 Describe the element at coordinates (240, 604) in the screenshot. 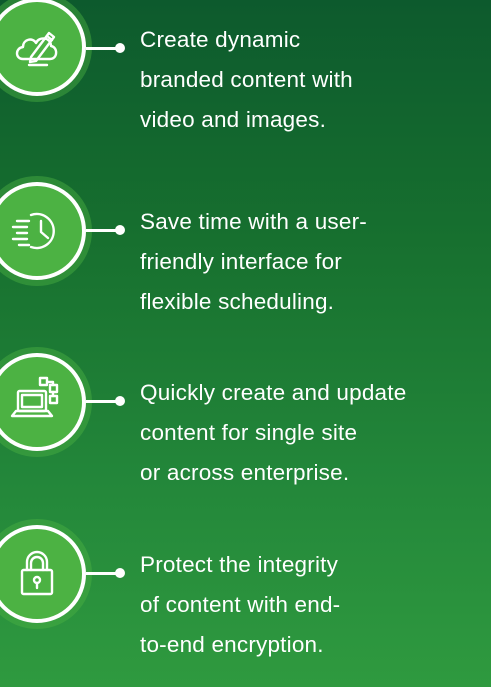

I see `feature-text-line: of content with end-` at that location.